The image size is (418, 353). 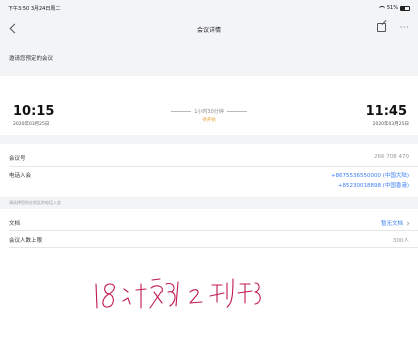 I want to click on document-status: 暂无文档, so click(x=391, y=224).